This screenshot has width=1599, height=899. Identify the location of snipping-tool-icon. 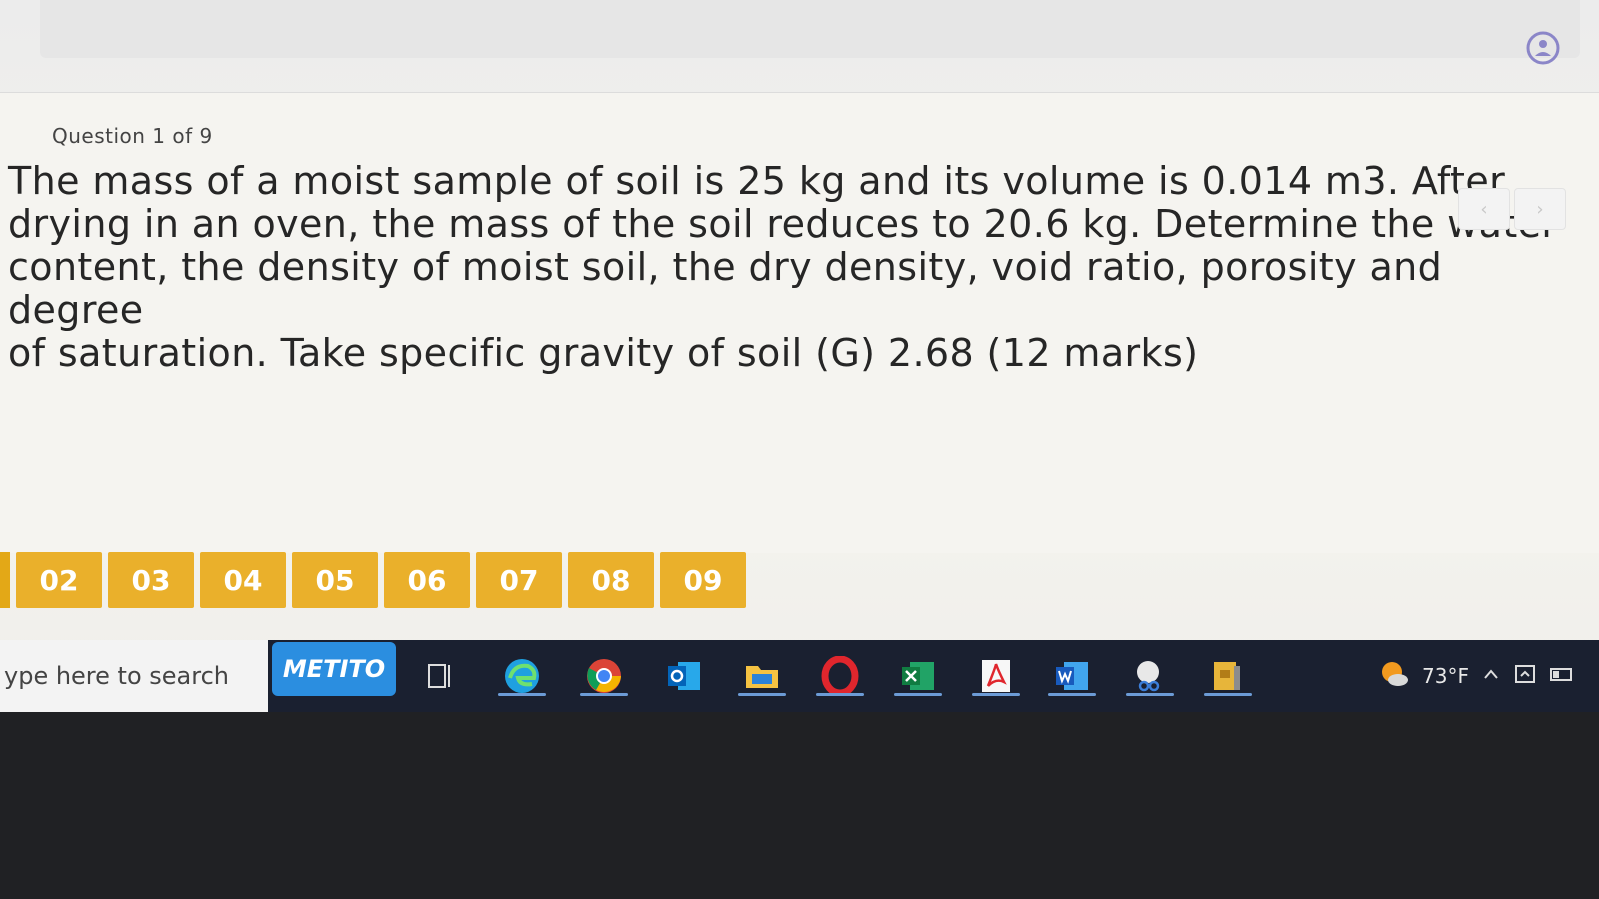
(1150, 676).